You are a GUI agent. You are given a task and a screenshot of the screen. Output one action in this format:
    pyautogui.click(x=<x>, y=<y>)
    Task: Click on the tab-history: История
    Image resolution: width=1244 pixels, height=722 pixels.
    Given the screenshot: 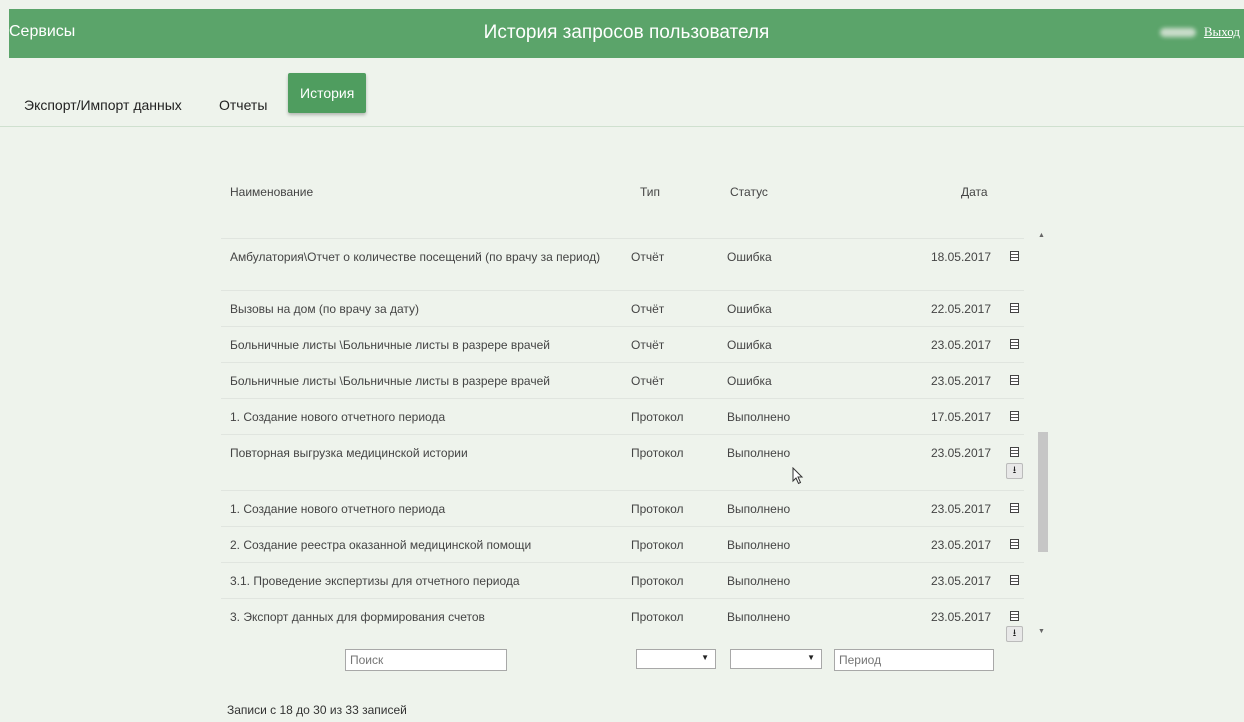 What is the action you would take?
    pyautogui.click(x=327, y=93)
    